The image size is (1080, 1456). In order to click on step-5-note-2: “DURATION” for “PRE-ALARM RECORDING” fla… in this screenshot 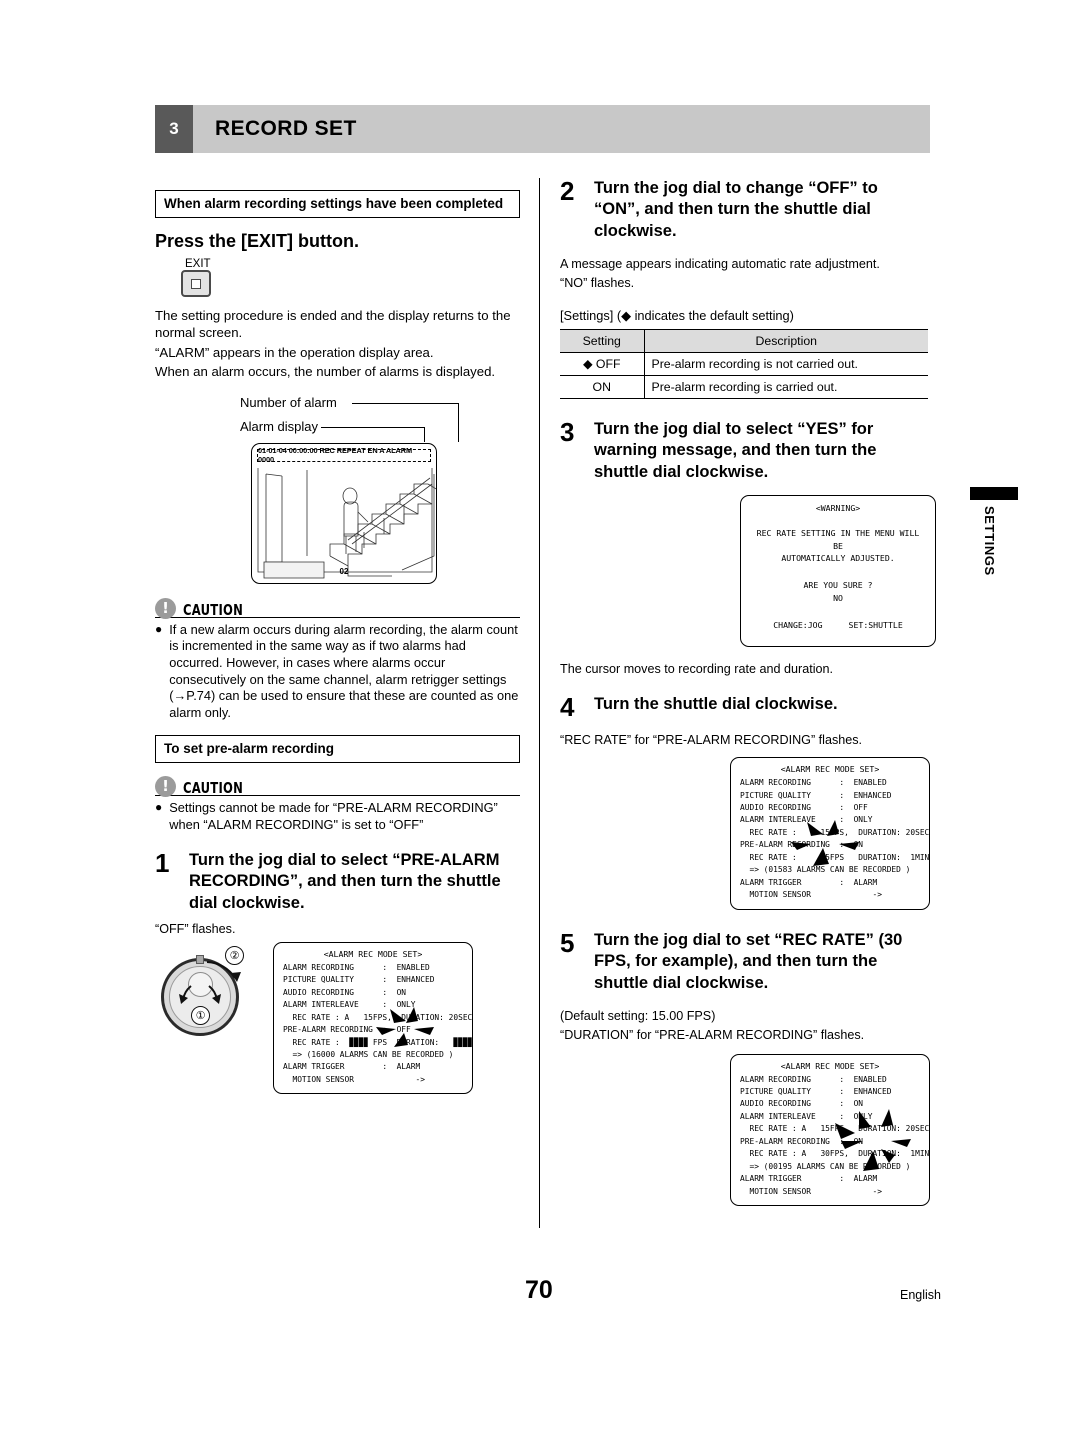, I will do `click(712, 1034)`.